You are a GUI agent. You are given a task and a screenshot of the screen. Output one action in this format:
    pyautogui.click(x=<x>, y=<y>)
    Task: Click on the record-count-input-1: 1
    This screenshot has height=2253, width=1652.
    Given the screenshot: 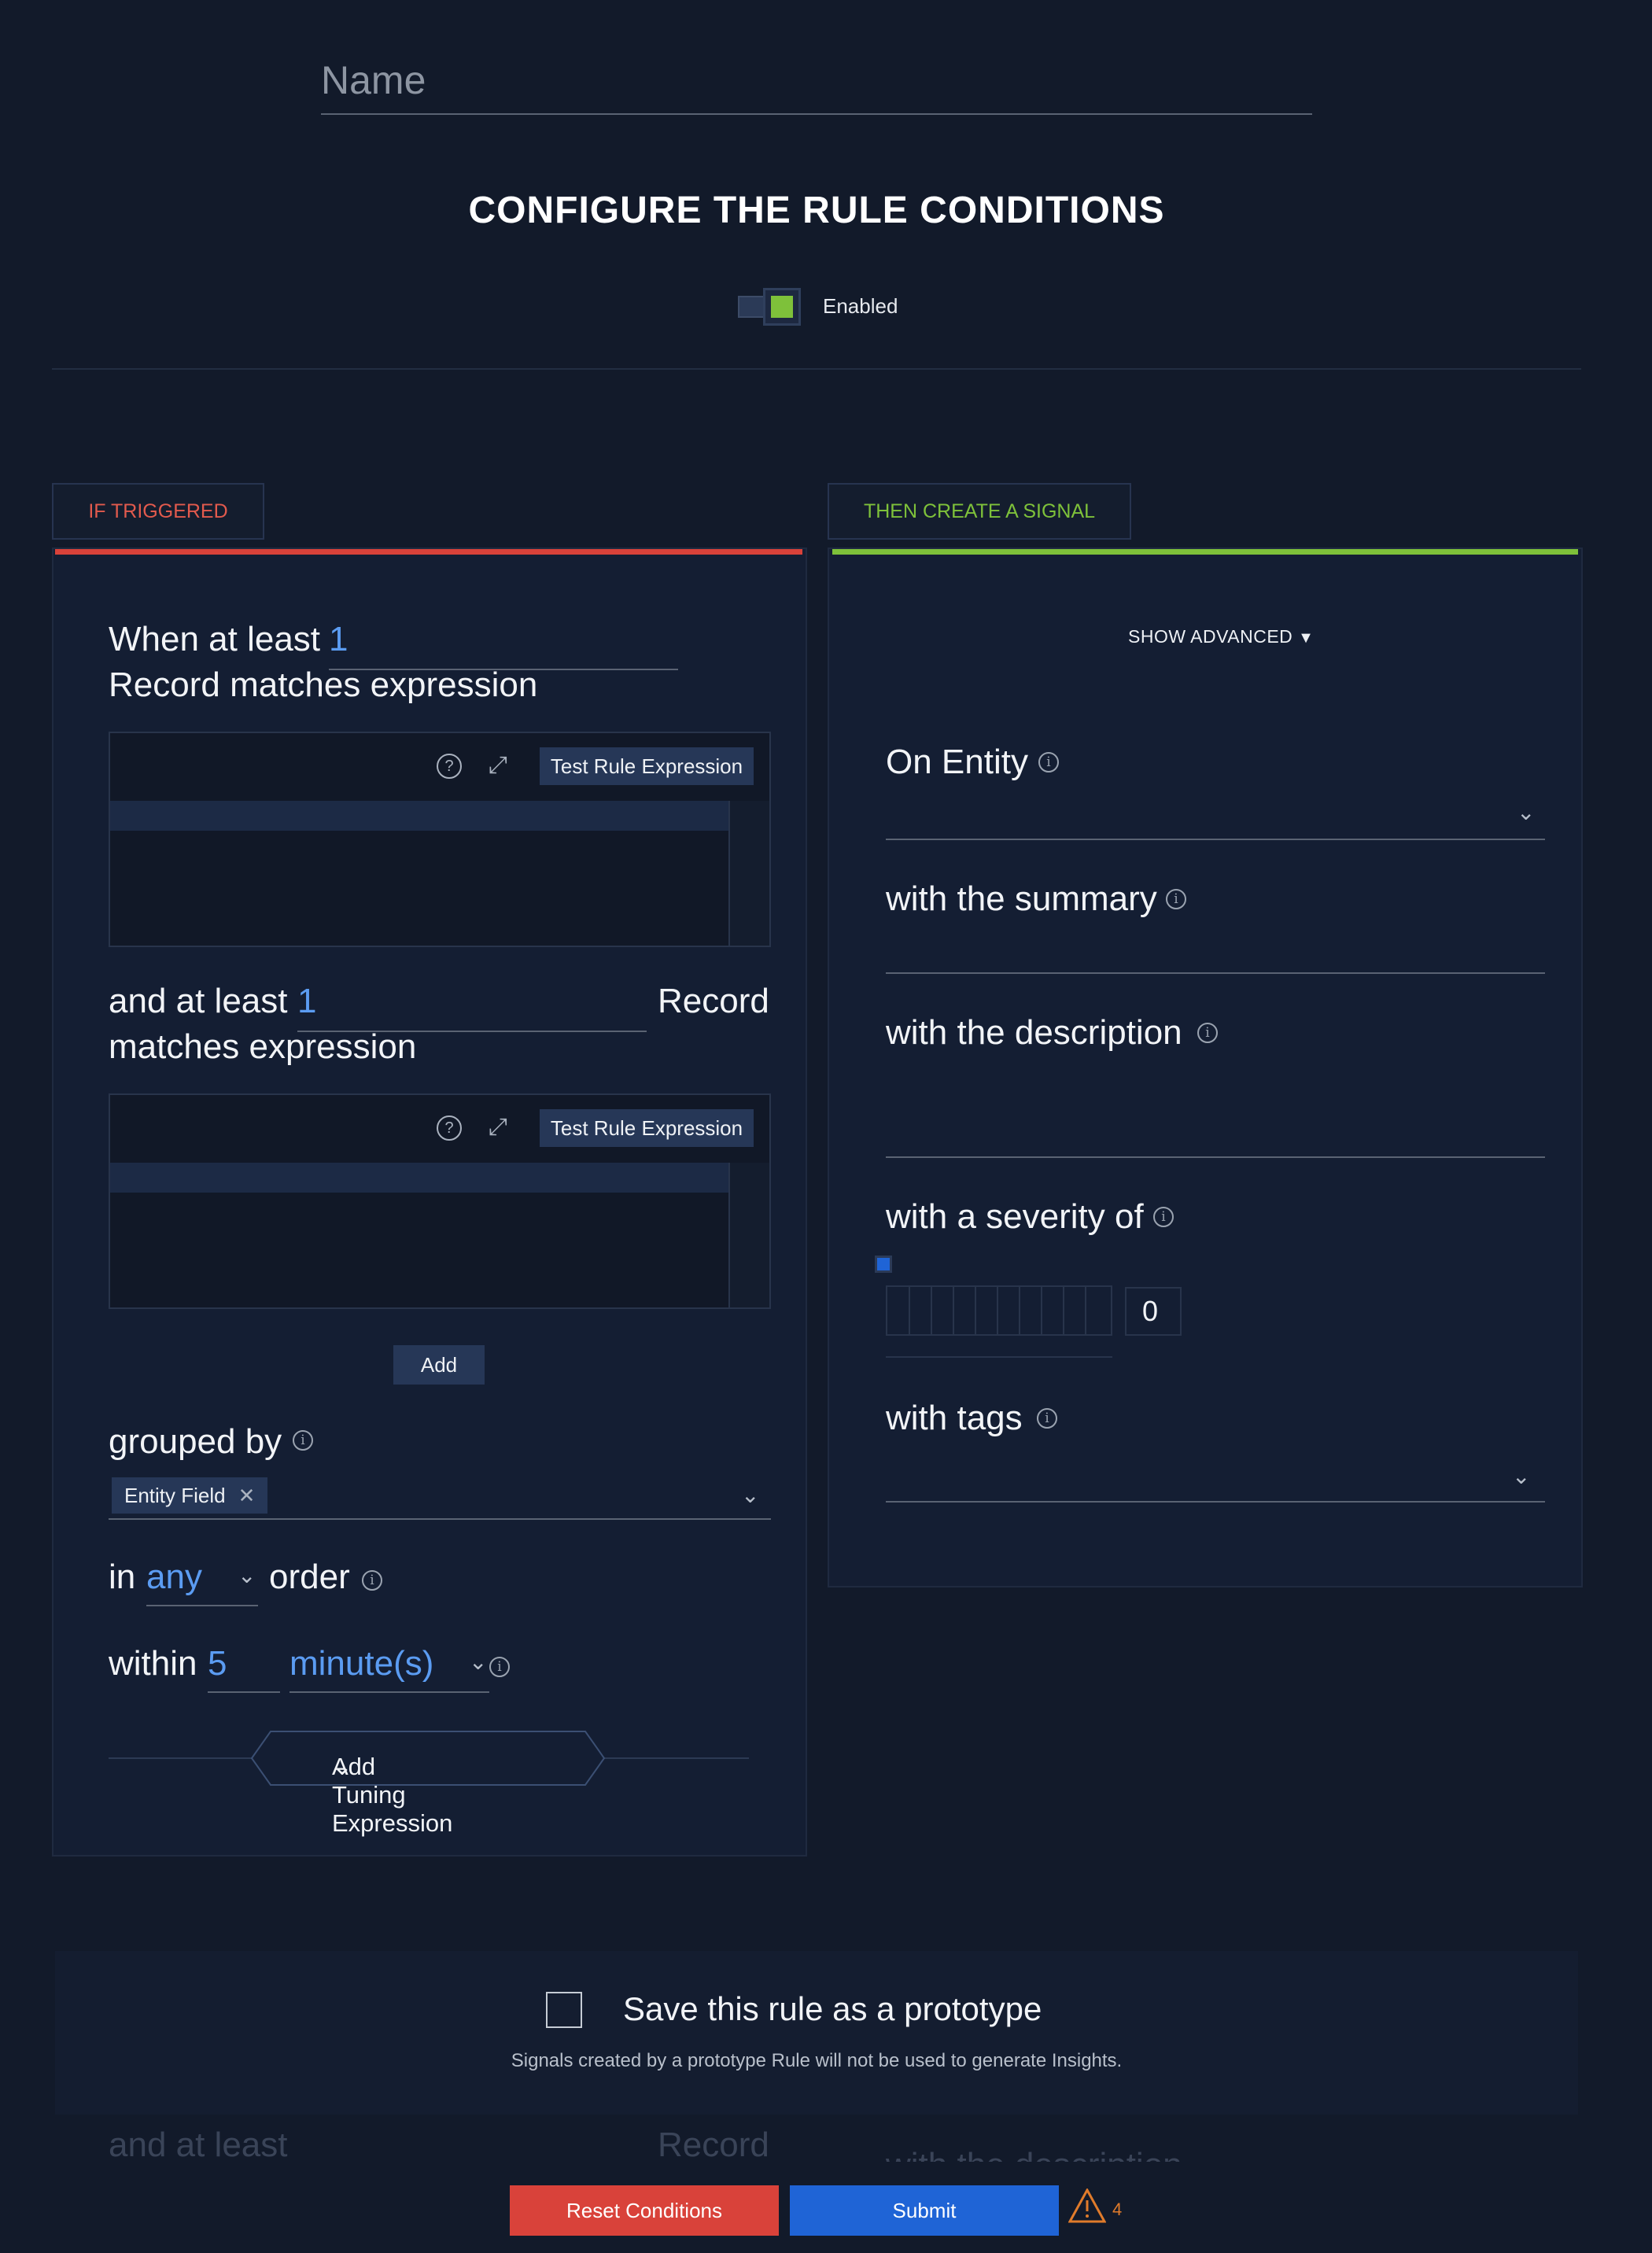 What is the action you would take?
    pyautogui.click(x=503, y=645)
    